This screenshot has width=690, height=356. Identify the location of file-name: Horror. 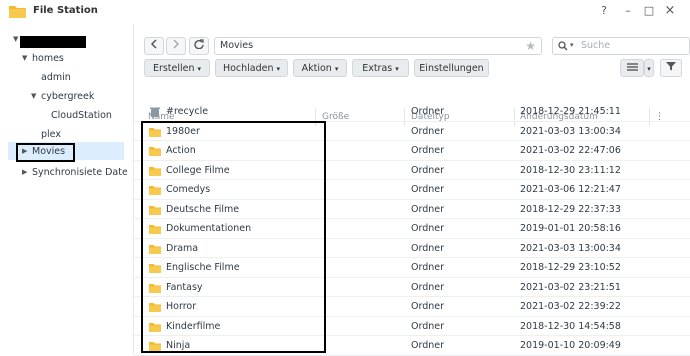
(181, 306).